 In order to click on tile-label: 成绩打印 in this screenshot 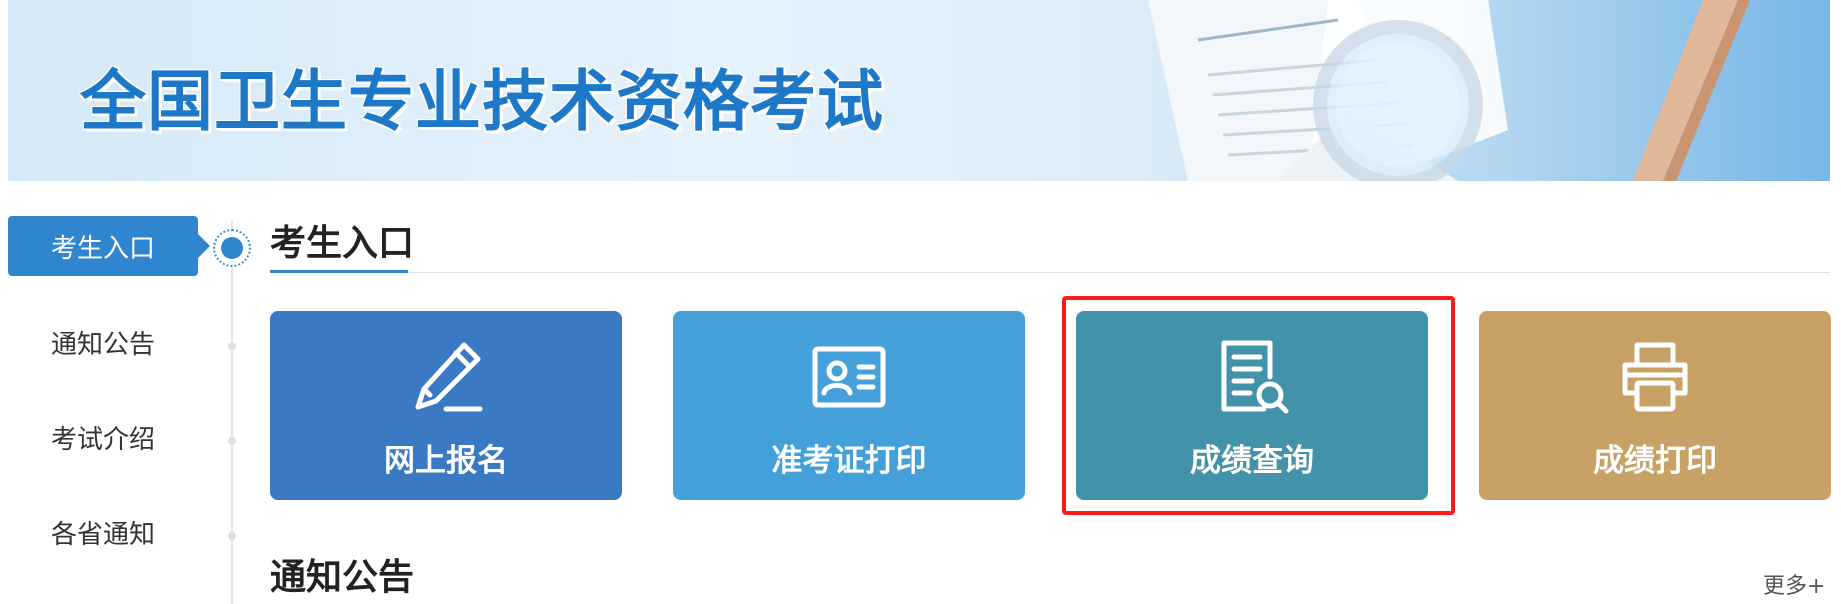, I will do `click(1655, 461)`.